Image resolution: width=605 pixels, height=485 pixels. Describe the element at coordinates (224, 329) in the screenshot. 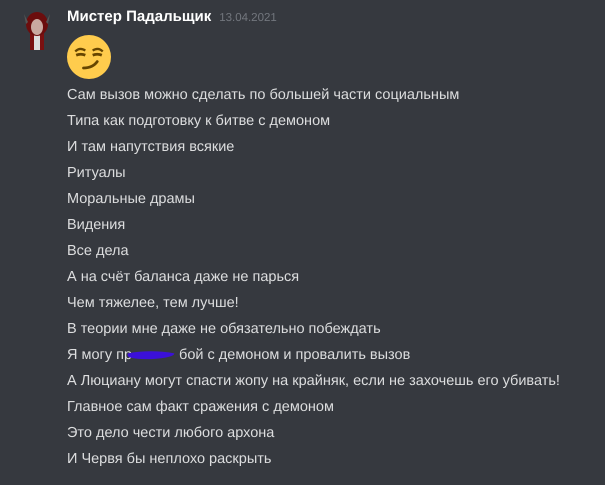

I see `message-line: В теории мне даже не обязательно побеждать` at that location.